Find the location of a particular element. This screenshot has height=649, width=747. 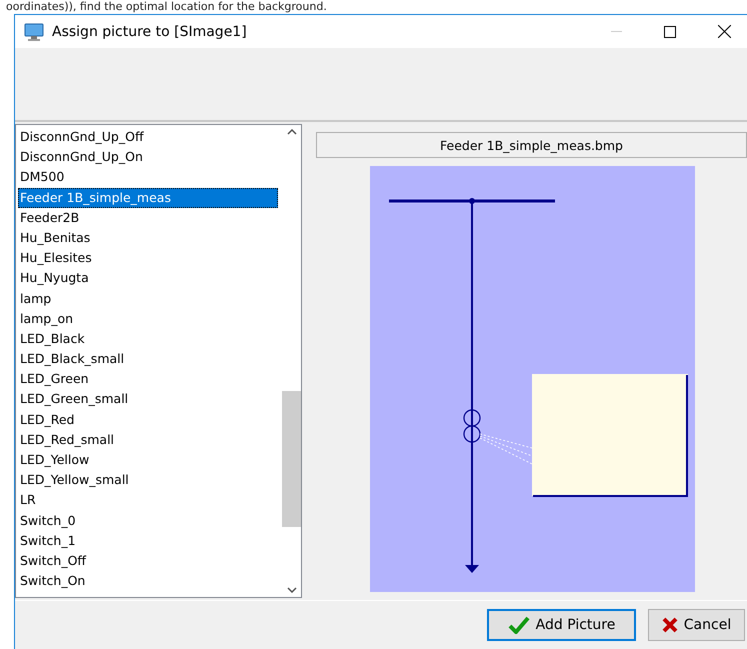

add-picture-button: Add Picture is located at coordinates (561, 625).